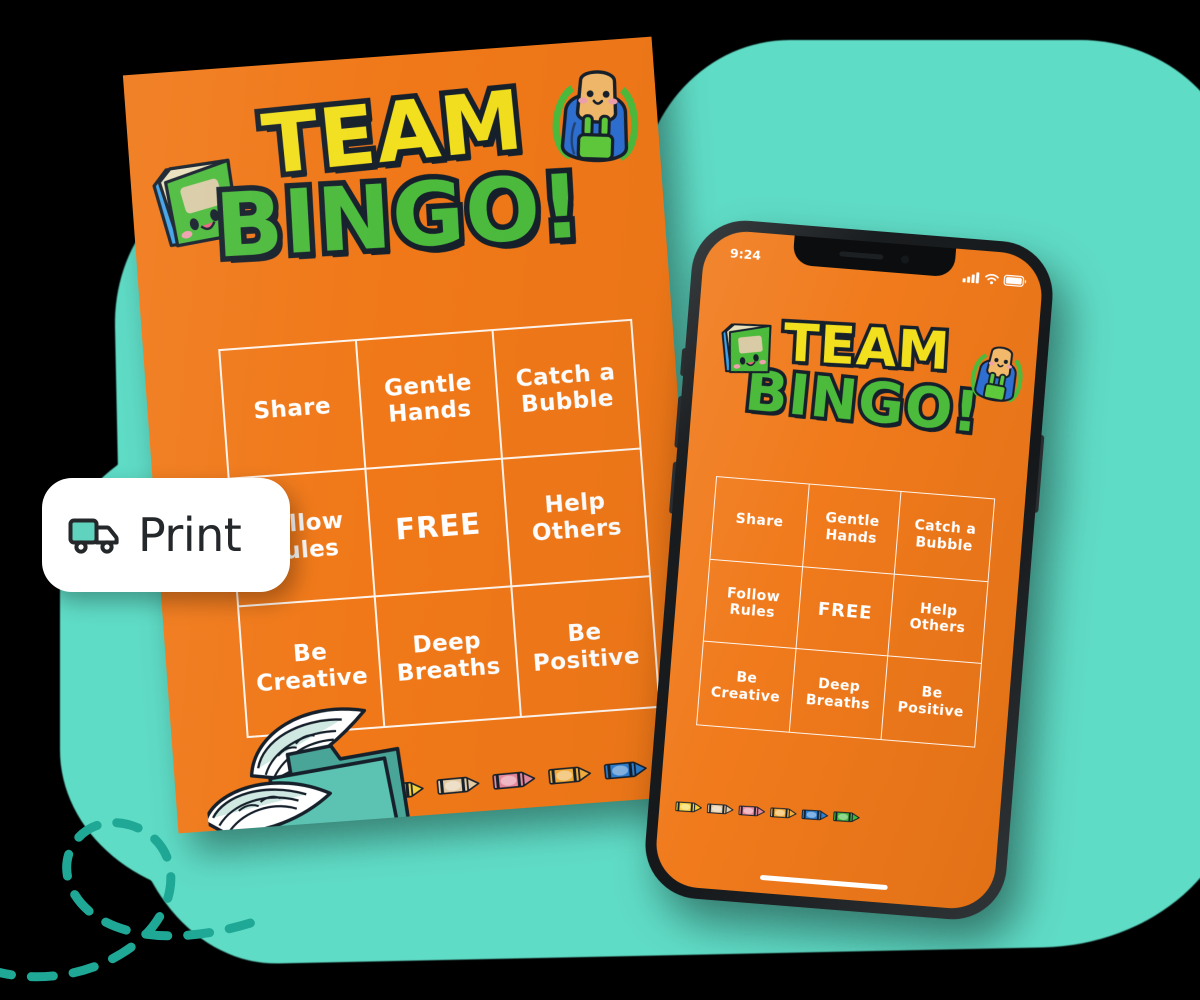 Image resolution: width=1200 pixels, height=1000 pixels. Describe the element at coordinates (1015, 280) in the screenshot. I see `battery-icon` at that location.